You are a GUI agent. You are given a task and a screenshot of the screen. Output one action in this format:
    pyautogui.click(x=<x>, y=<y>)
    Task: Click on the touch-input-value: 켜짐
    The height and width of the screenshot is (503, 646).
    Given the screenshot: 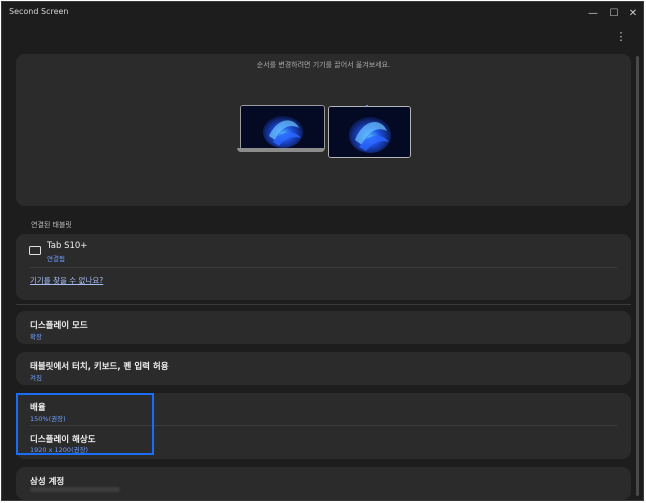 What is the action you would take?
    pyautogui.click(x=36, y=378)
    